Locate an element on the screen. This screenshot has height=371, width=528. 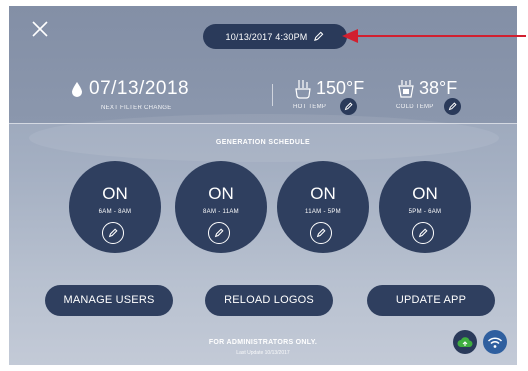
schedule-slot-2: ON 8AM - 11AM is located at coordinates (221, 207).